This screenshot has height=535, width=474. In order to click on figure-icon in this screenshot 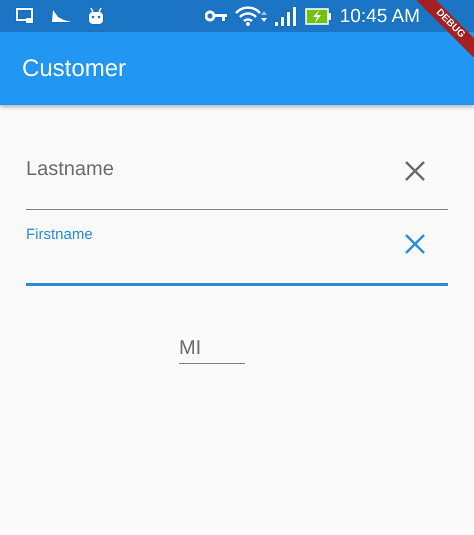, I will do `click(61, 16)`.